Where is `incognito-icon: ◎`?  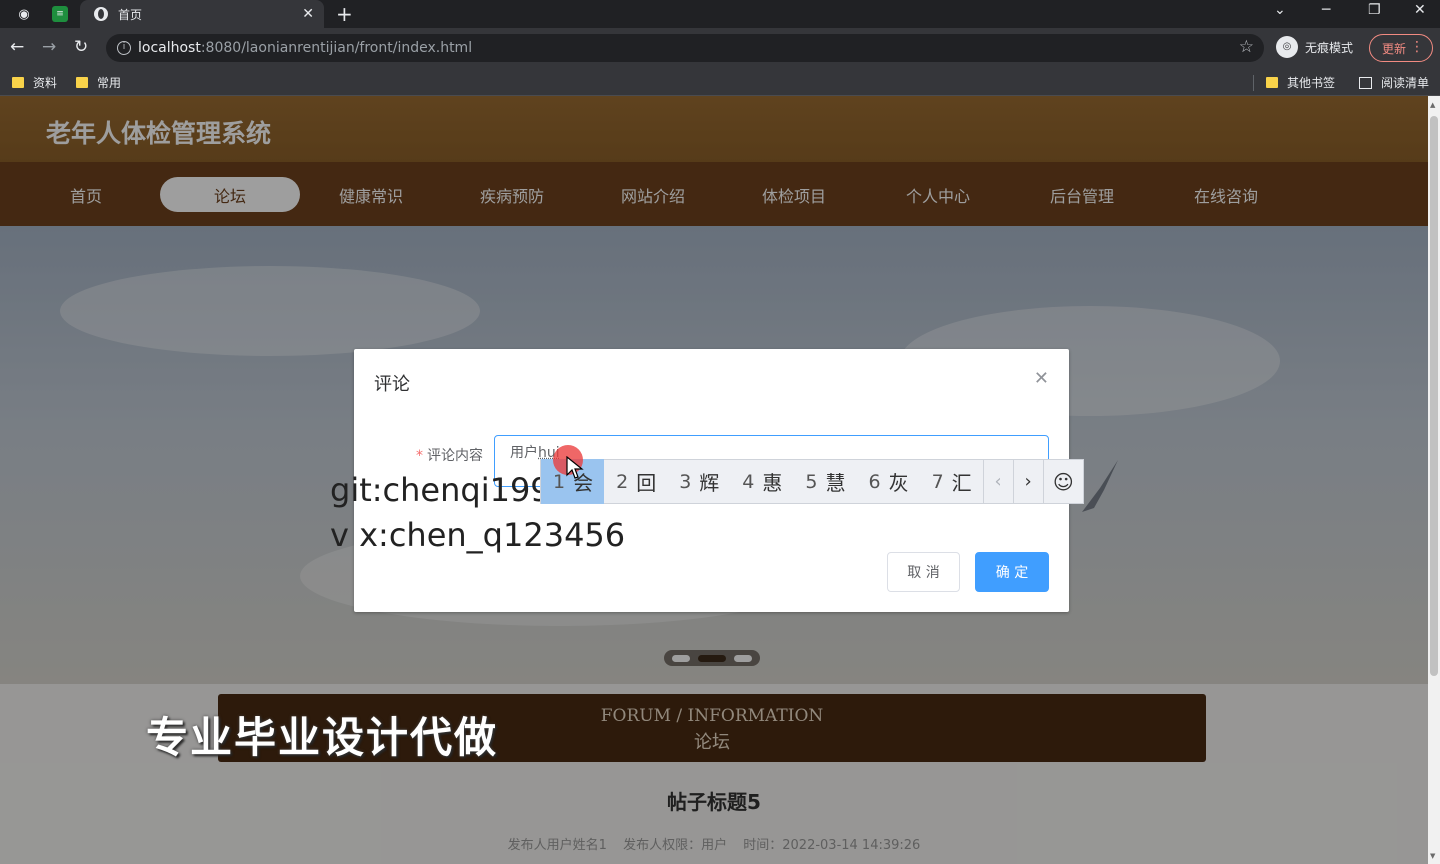
incognito-icon: ◎ is located at coordinates (1287, 47).